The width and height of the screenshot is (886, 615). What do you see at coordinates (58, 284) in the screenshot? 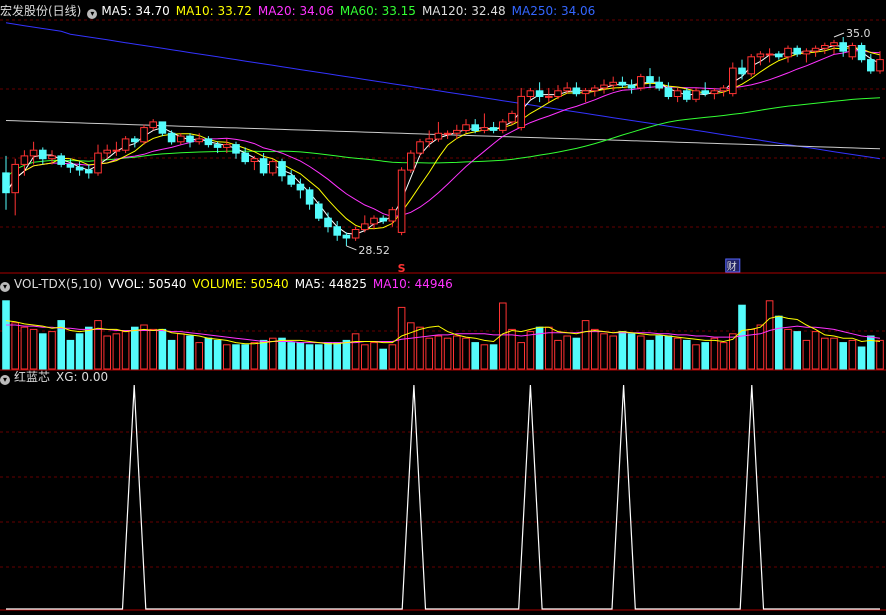
I see `vol-name: VOL-TDX(5,10)` at bounding box center [58, 284].